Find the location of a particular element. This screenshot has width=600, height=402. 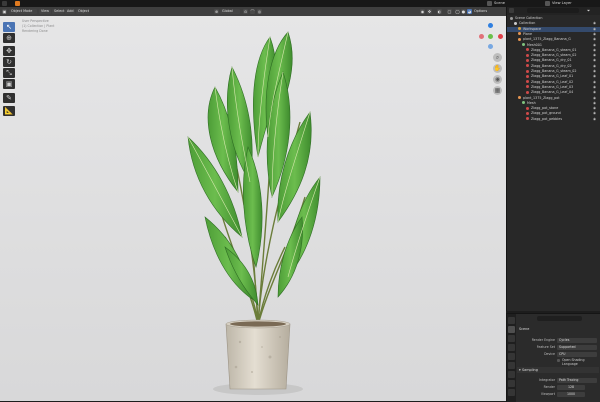

visibility-icon: ◉ is located at coordinates (422, 11).